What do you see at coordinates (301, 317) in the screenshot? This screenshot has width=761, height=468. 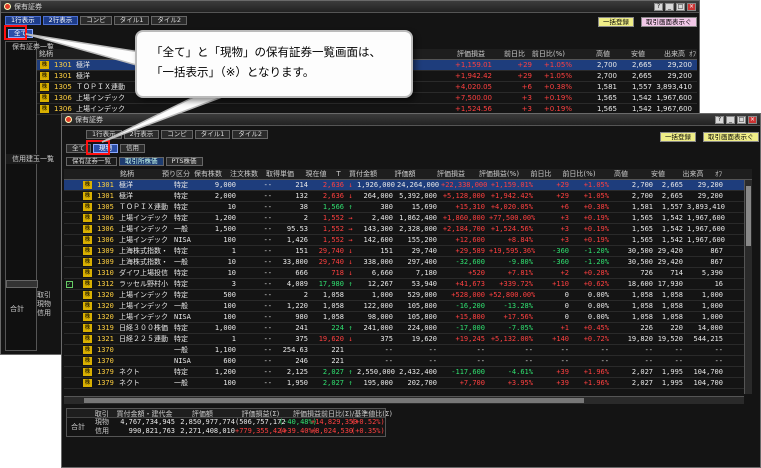 I see `stock-cost: 980` at bounding box center [301, 317].